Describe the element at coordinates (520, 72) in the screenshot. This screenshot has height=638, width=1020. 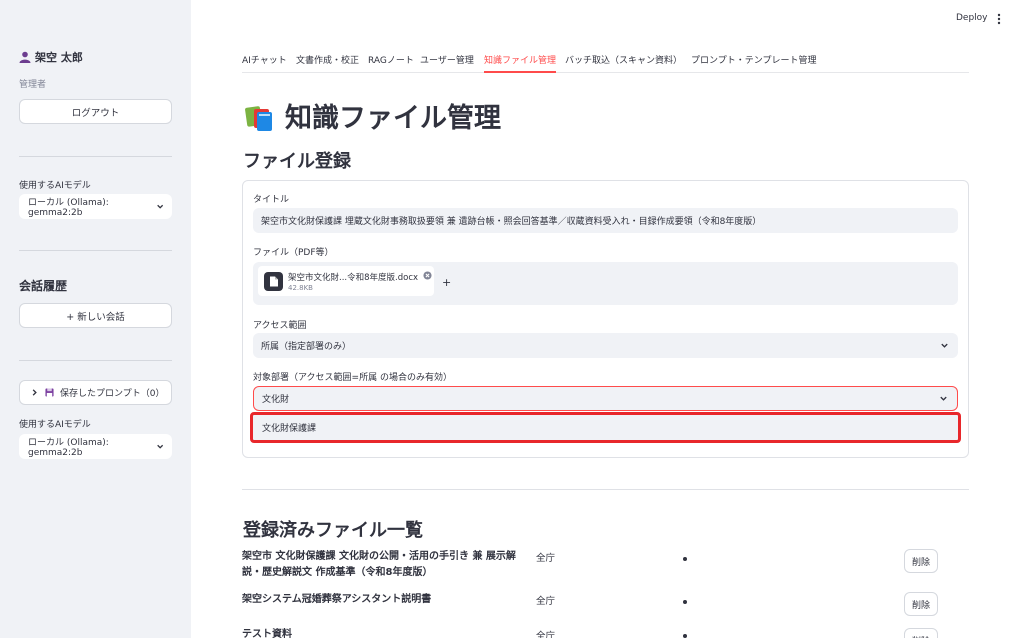
I see `active-tab-indicator` at that location.